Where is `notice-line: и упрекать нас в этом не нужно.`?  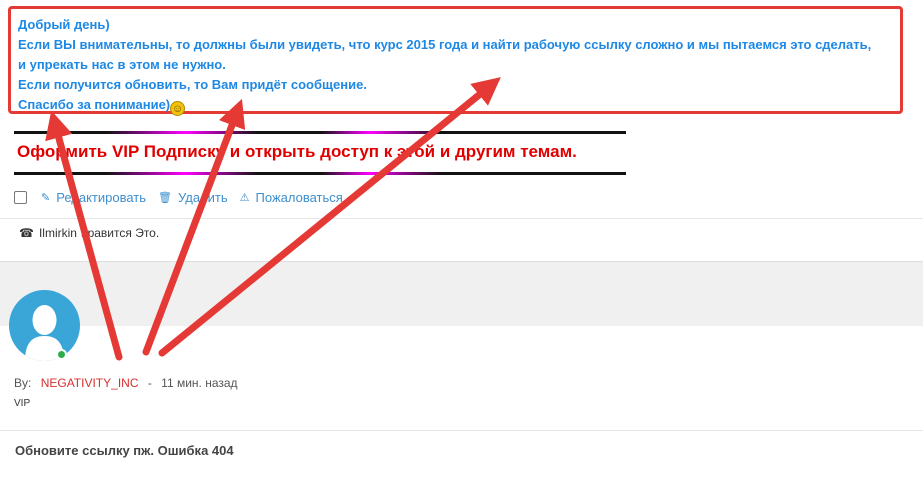
notice-line: и упрекать нас в этом не нужно. is located at coordinates (122, 64).